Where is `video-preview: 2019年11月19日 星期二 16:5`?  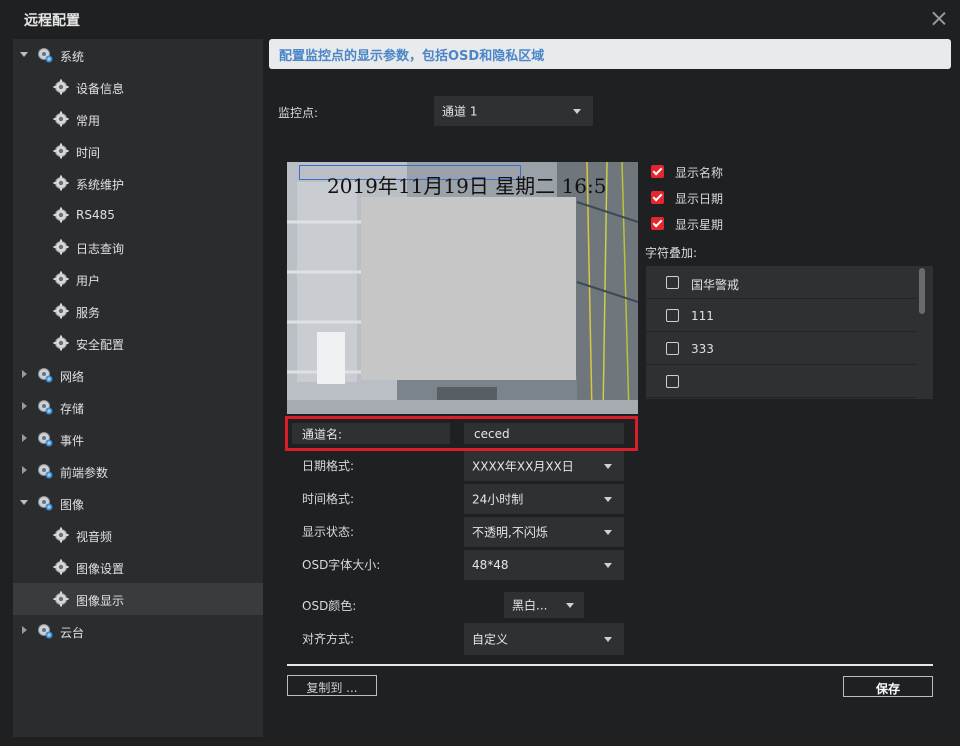 video-preview: 2019年11月19日 星期二 16:5 is located at coordinates (462, 288).